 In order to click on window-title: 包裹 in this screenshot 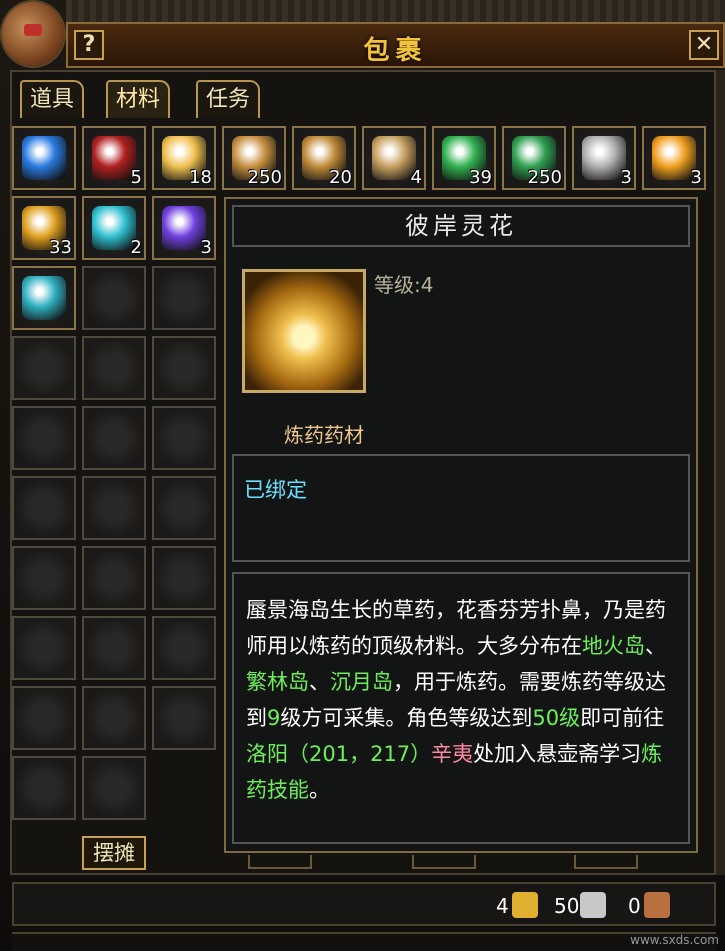, I will do `click(395, 51)`.